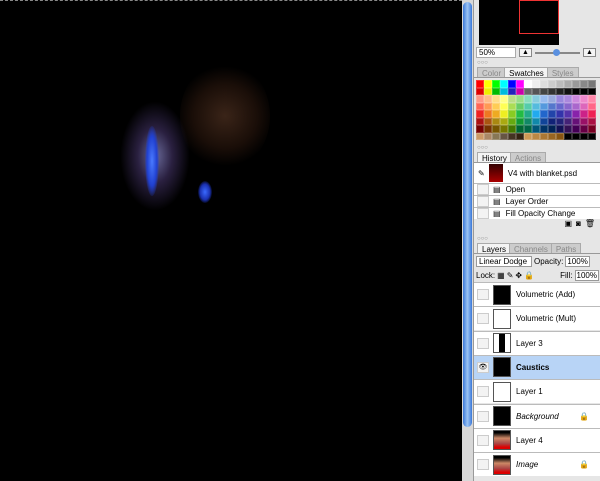  I want to click on fill-field: 100%, so click(586, 275).